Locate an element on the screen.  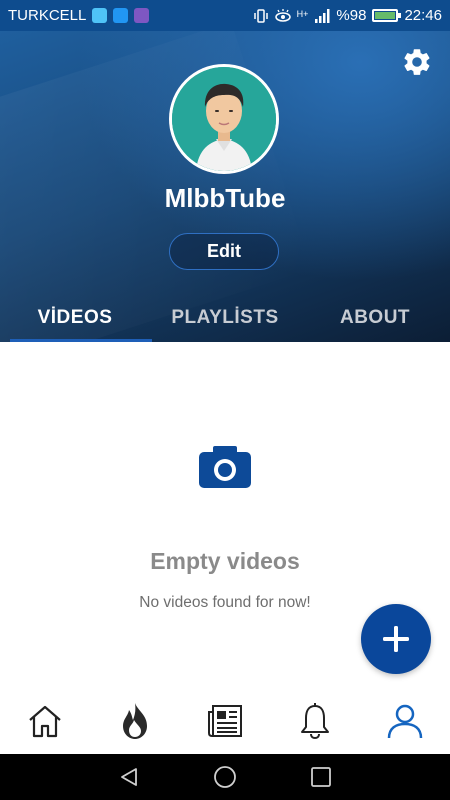
back-icon is located at coordinates (129, 777).